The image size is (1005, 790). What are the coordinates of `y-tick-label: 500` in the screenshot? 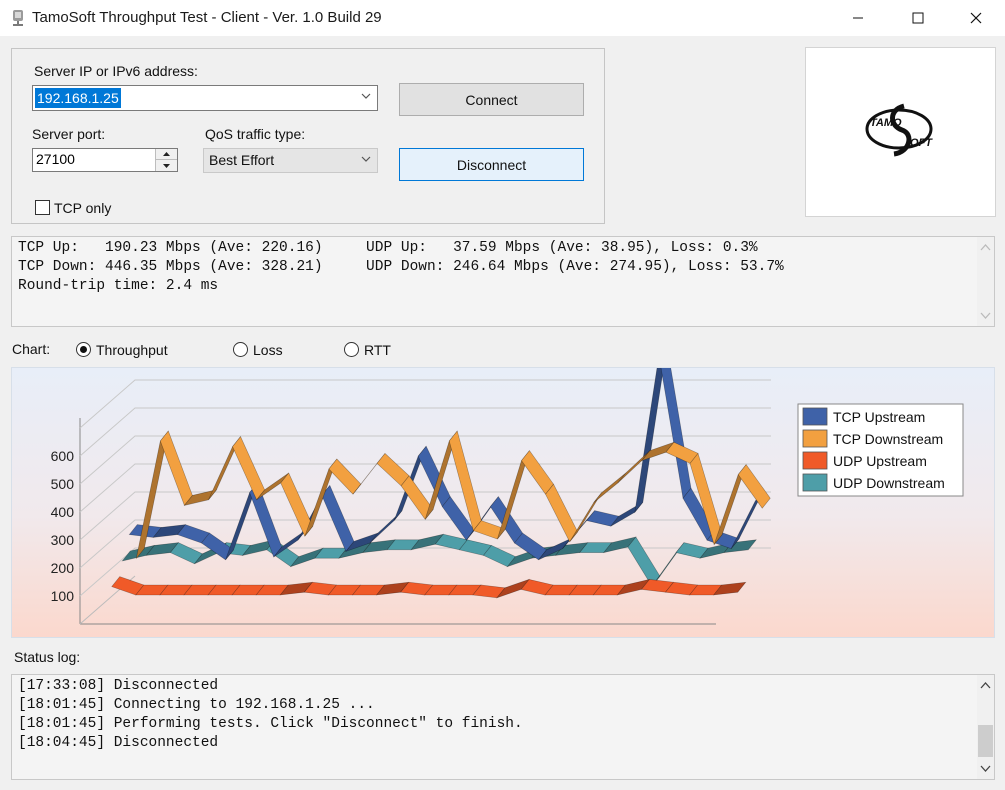 It's located at (63, 484).